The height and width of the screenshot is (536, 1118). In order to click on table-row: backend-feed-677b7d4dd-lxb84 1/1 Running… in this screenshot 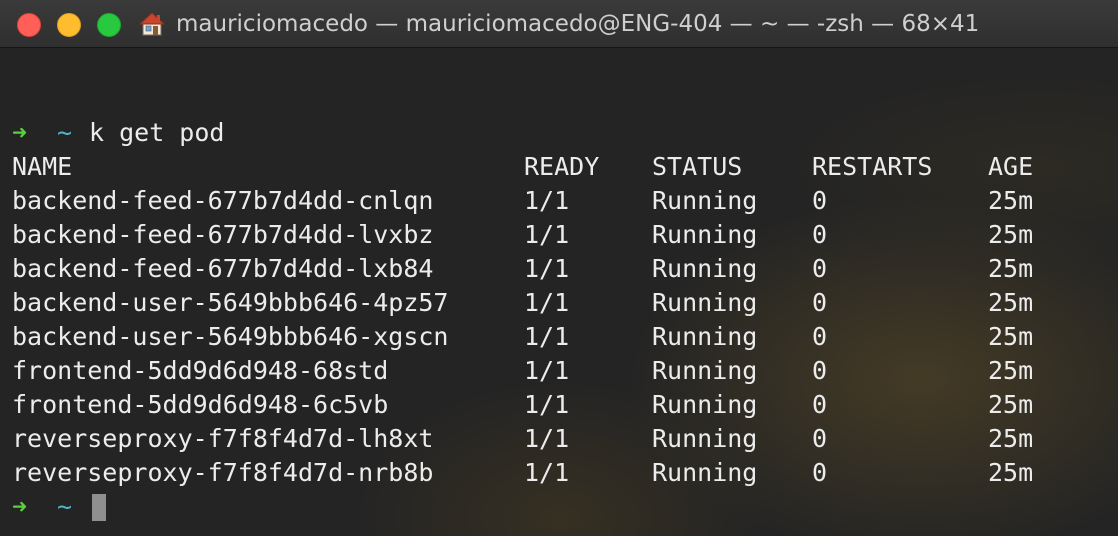, I will do `click(522, 269)`.